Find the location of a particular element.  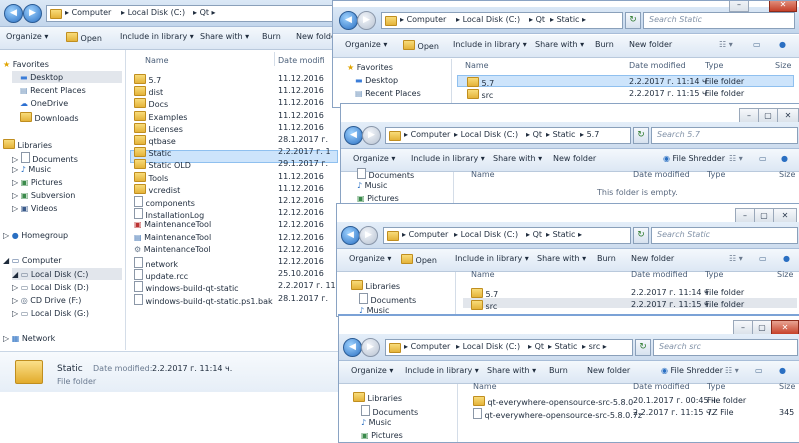

table-row: Examples is located at coordinates (160, 116).